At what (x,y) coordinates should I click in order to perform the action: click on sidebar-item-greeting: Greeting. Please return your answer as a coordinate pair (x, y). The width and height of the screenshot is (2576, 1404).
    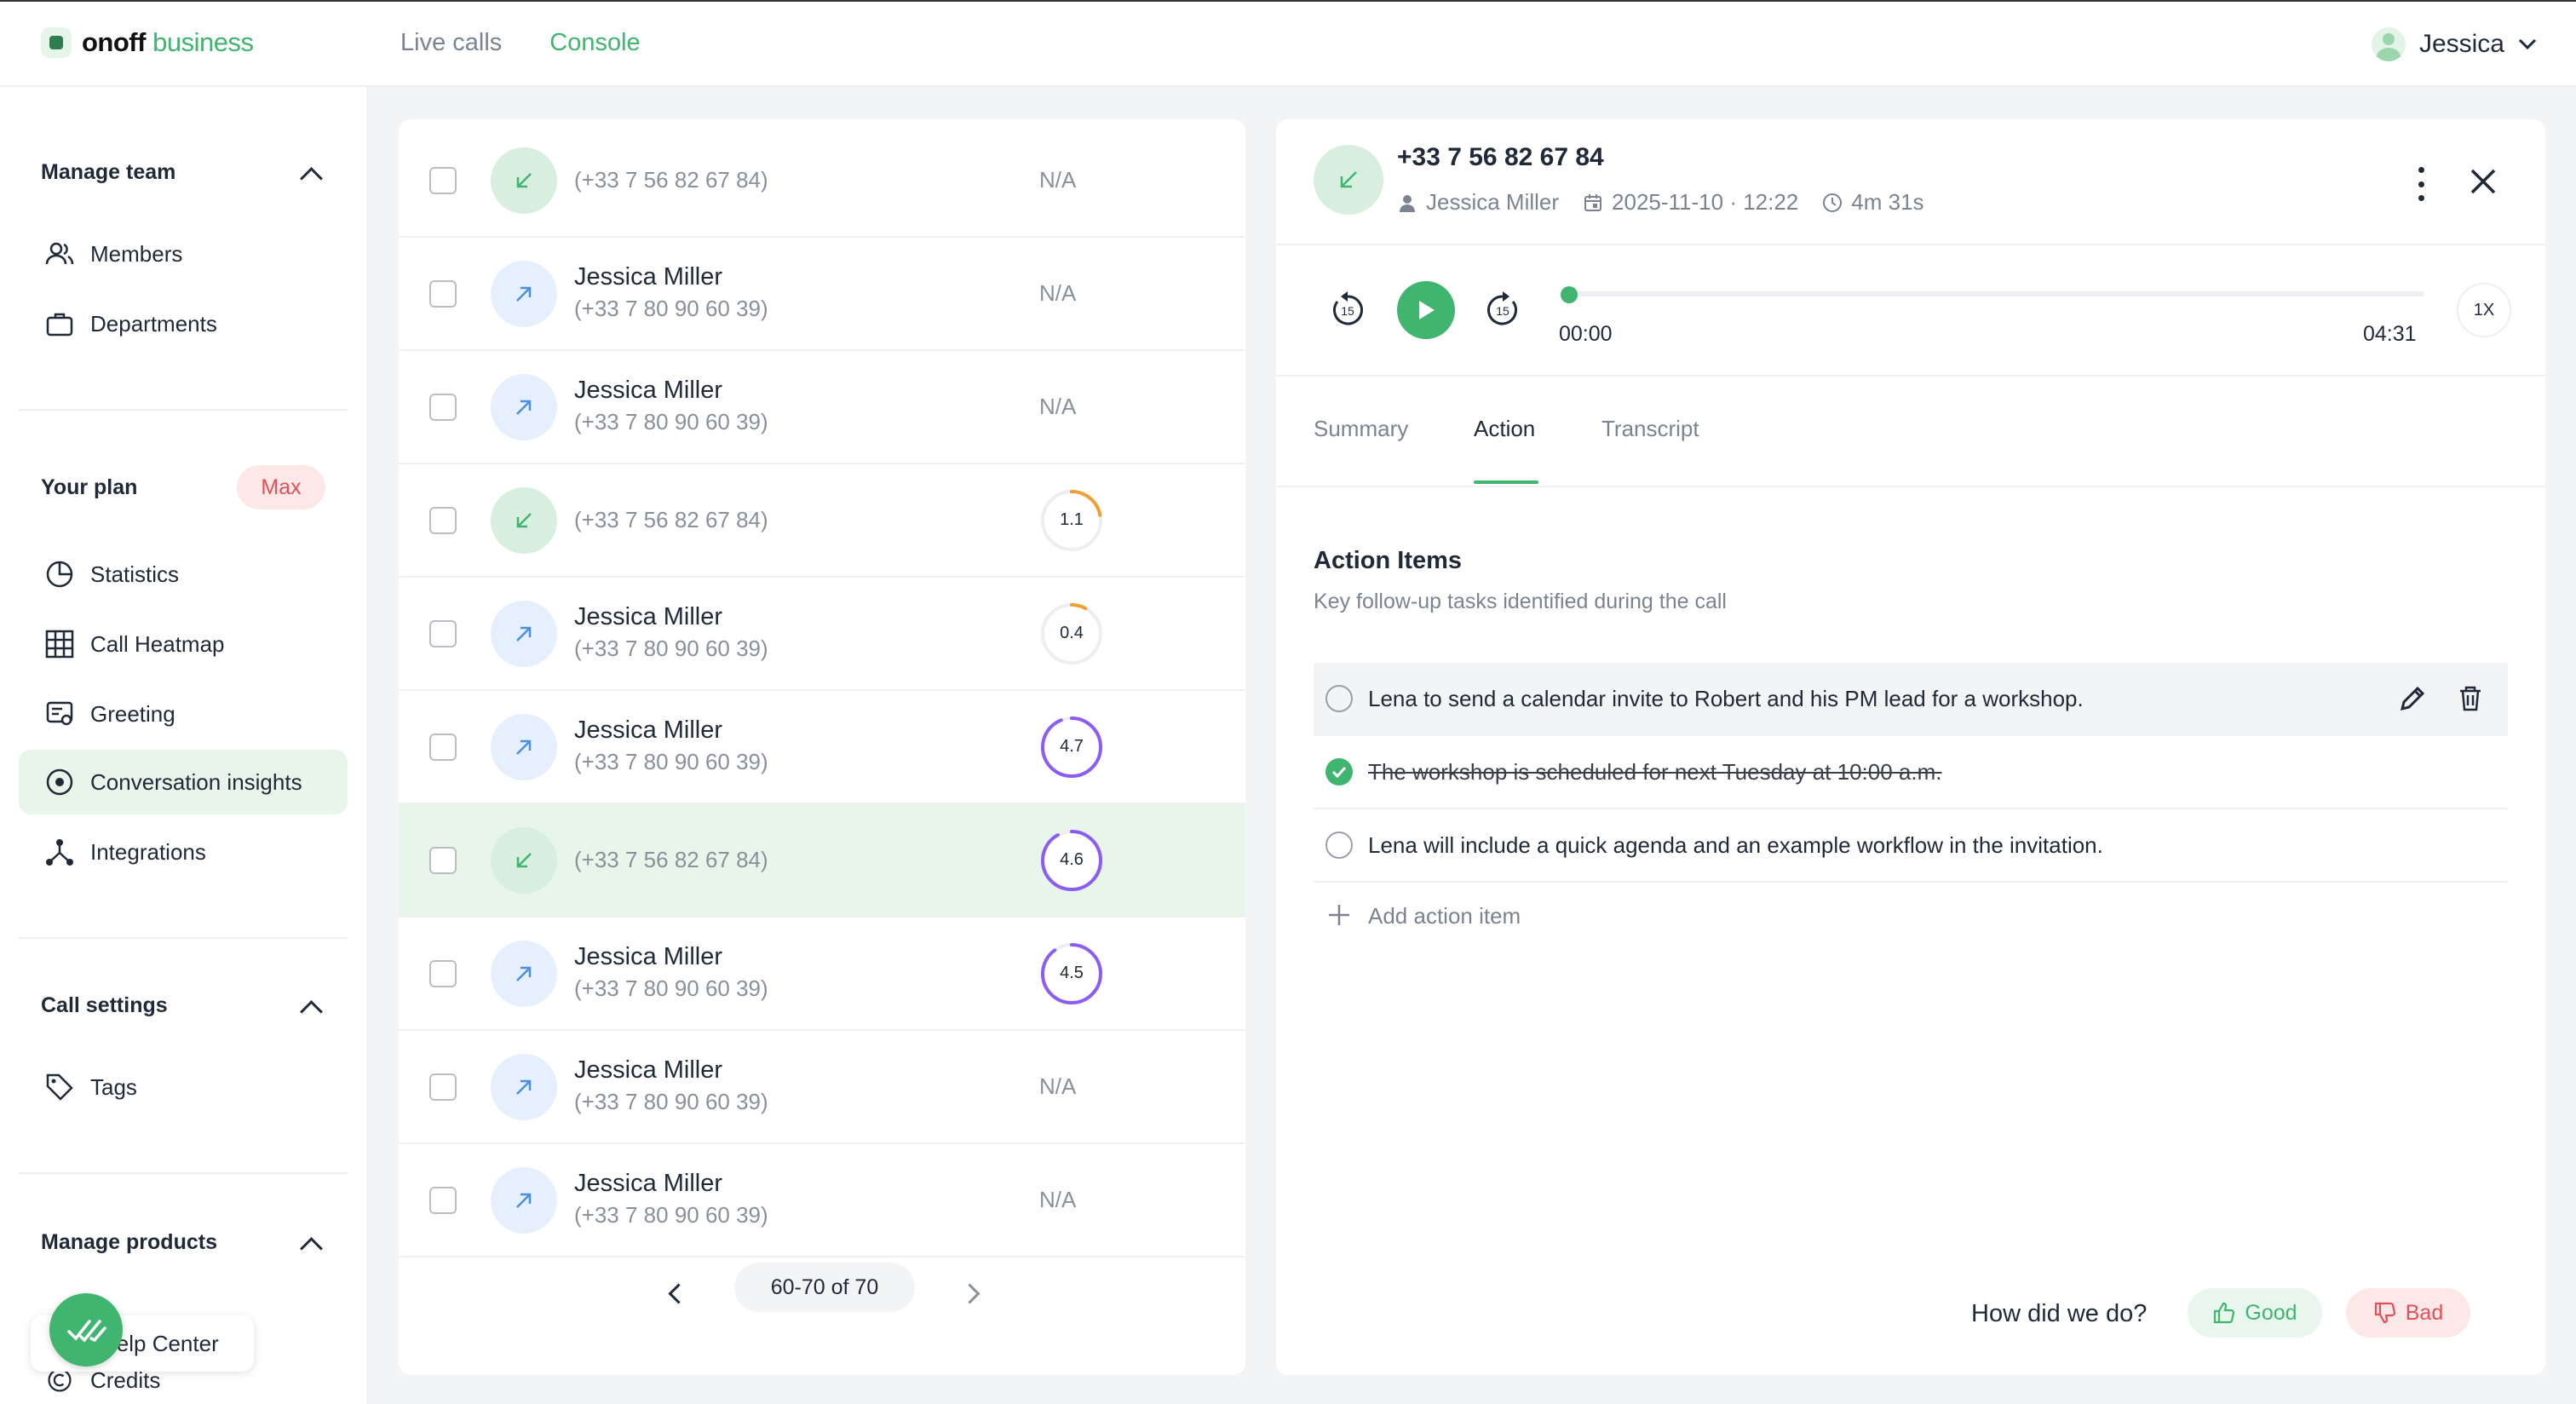
    Looking at the image, I should click on (184, 714).